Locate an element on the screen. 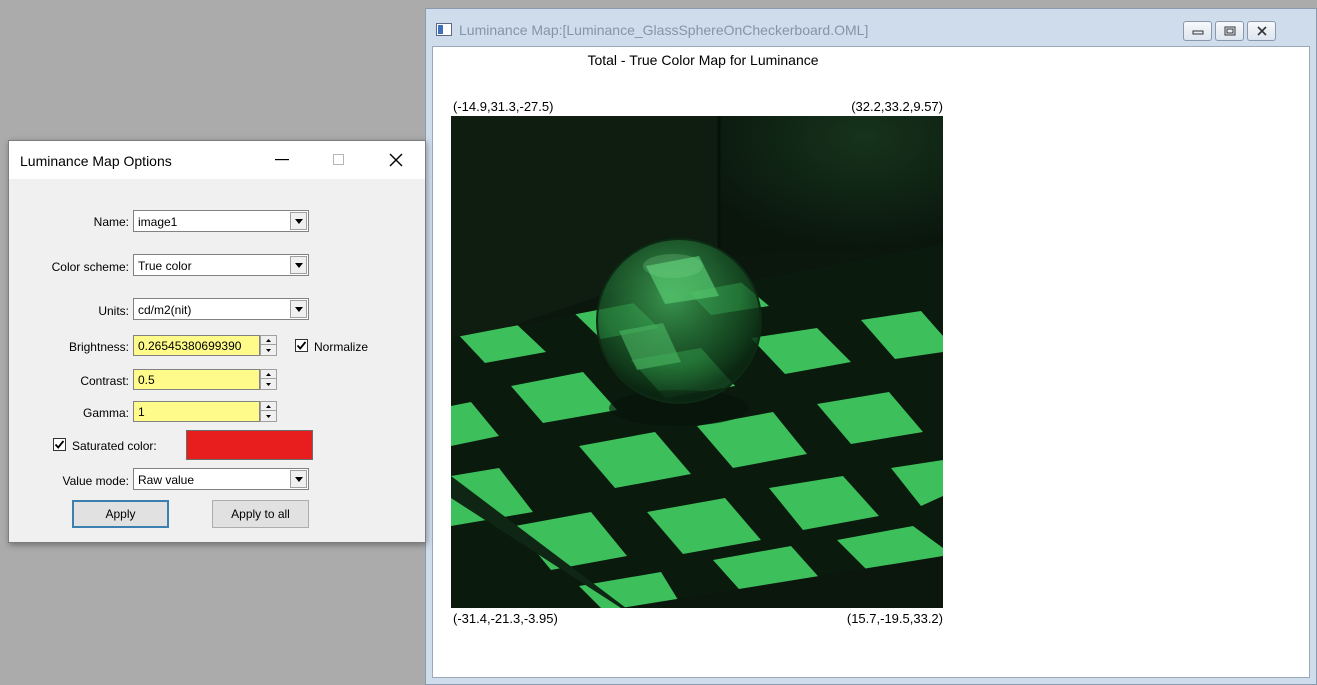  dialog-minimize-button is located at coordinates (282, 160).